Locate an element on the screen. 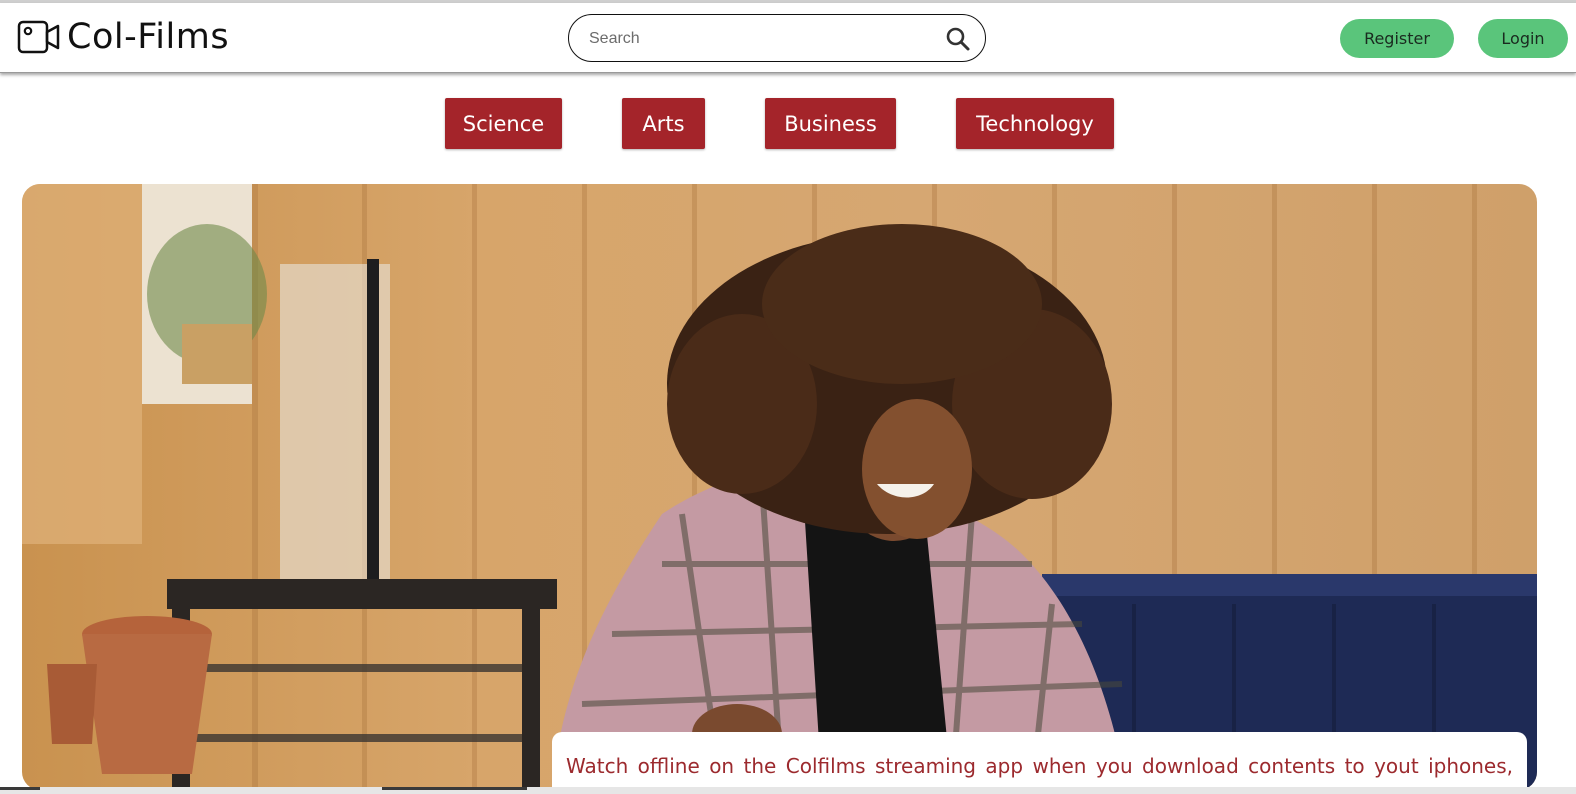 The width and height of the screenshot is (1576, 794). register-button: Register is located at coordinates (1397, 38).